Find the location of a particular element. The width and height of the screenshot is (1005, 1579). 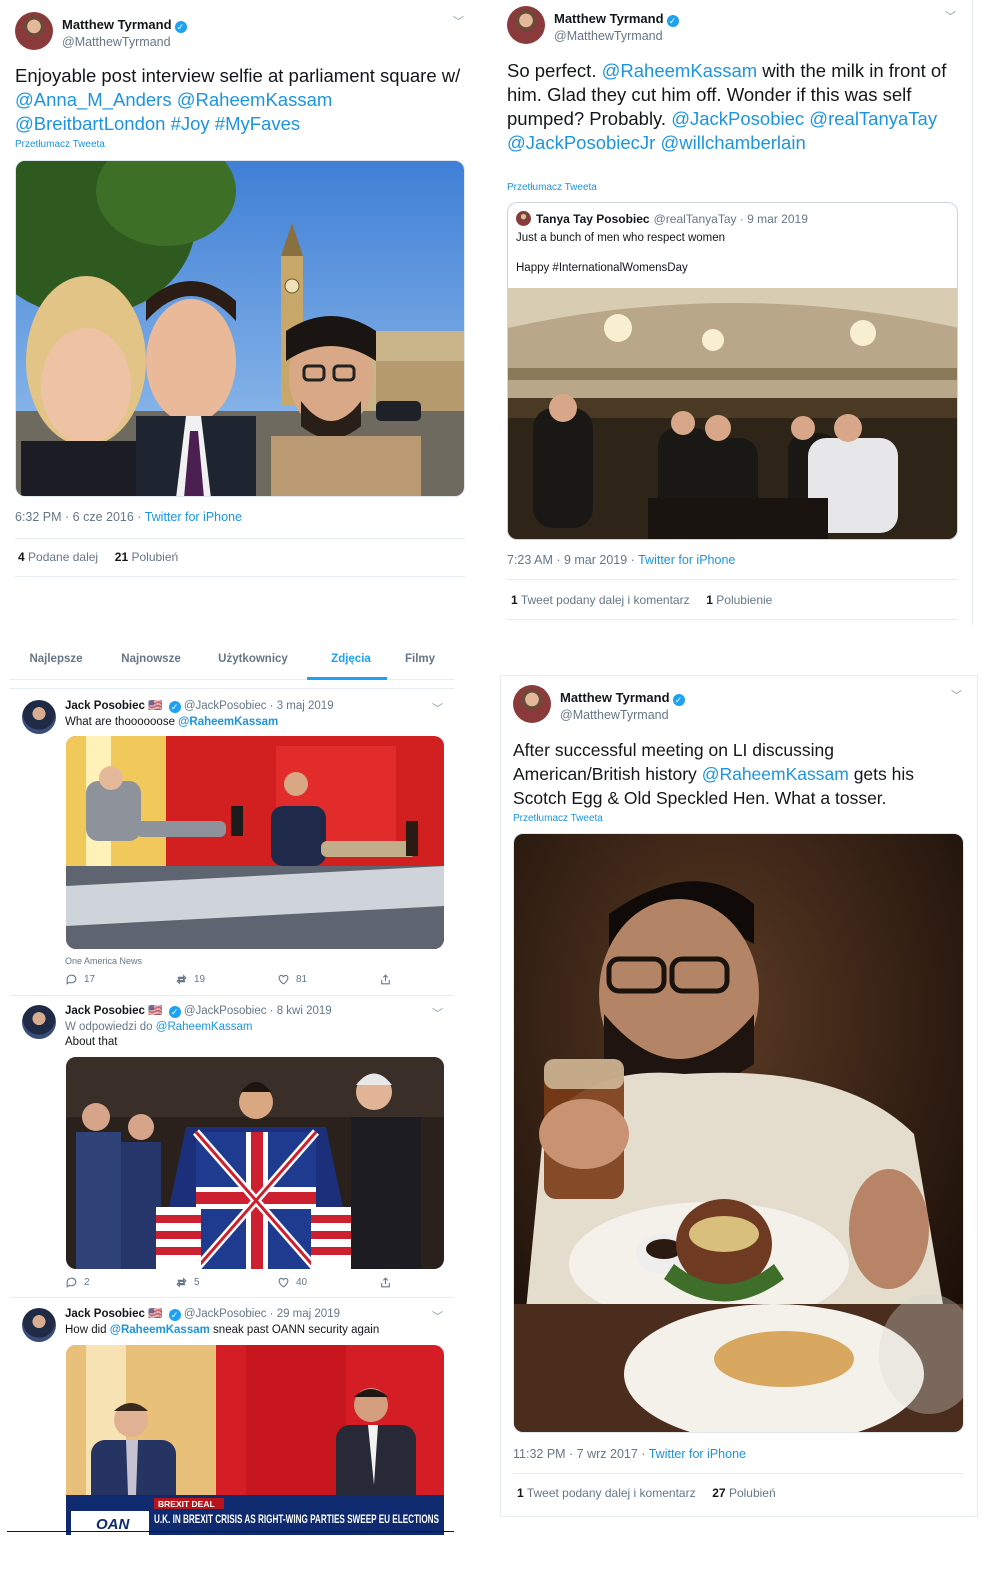

tab-uzytkownicy: Użytkownicy is located at coordinates (253, 659).